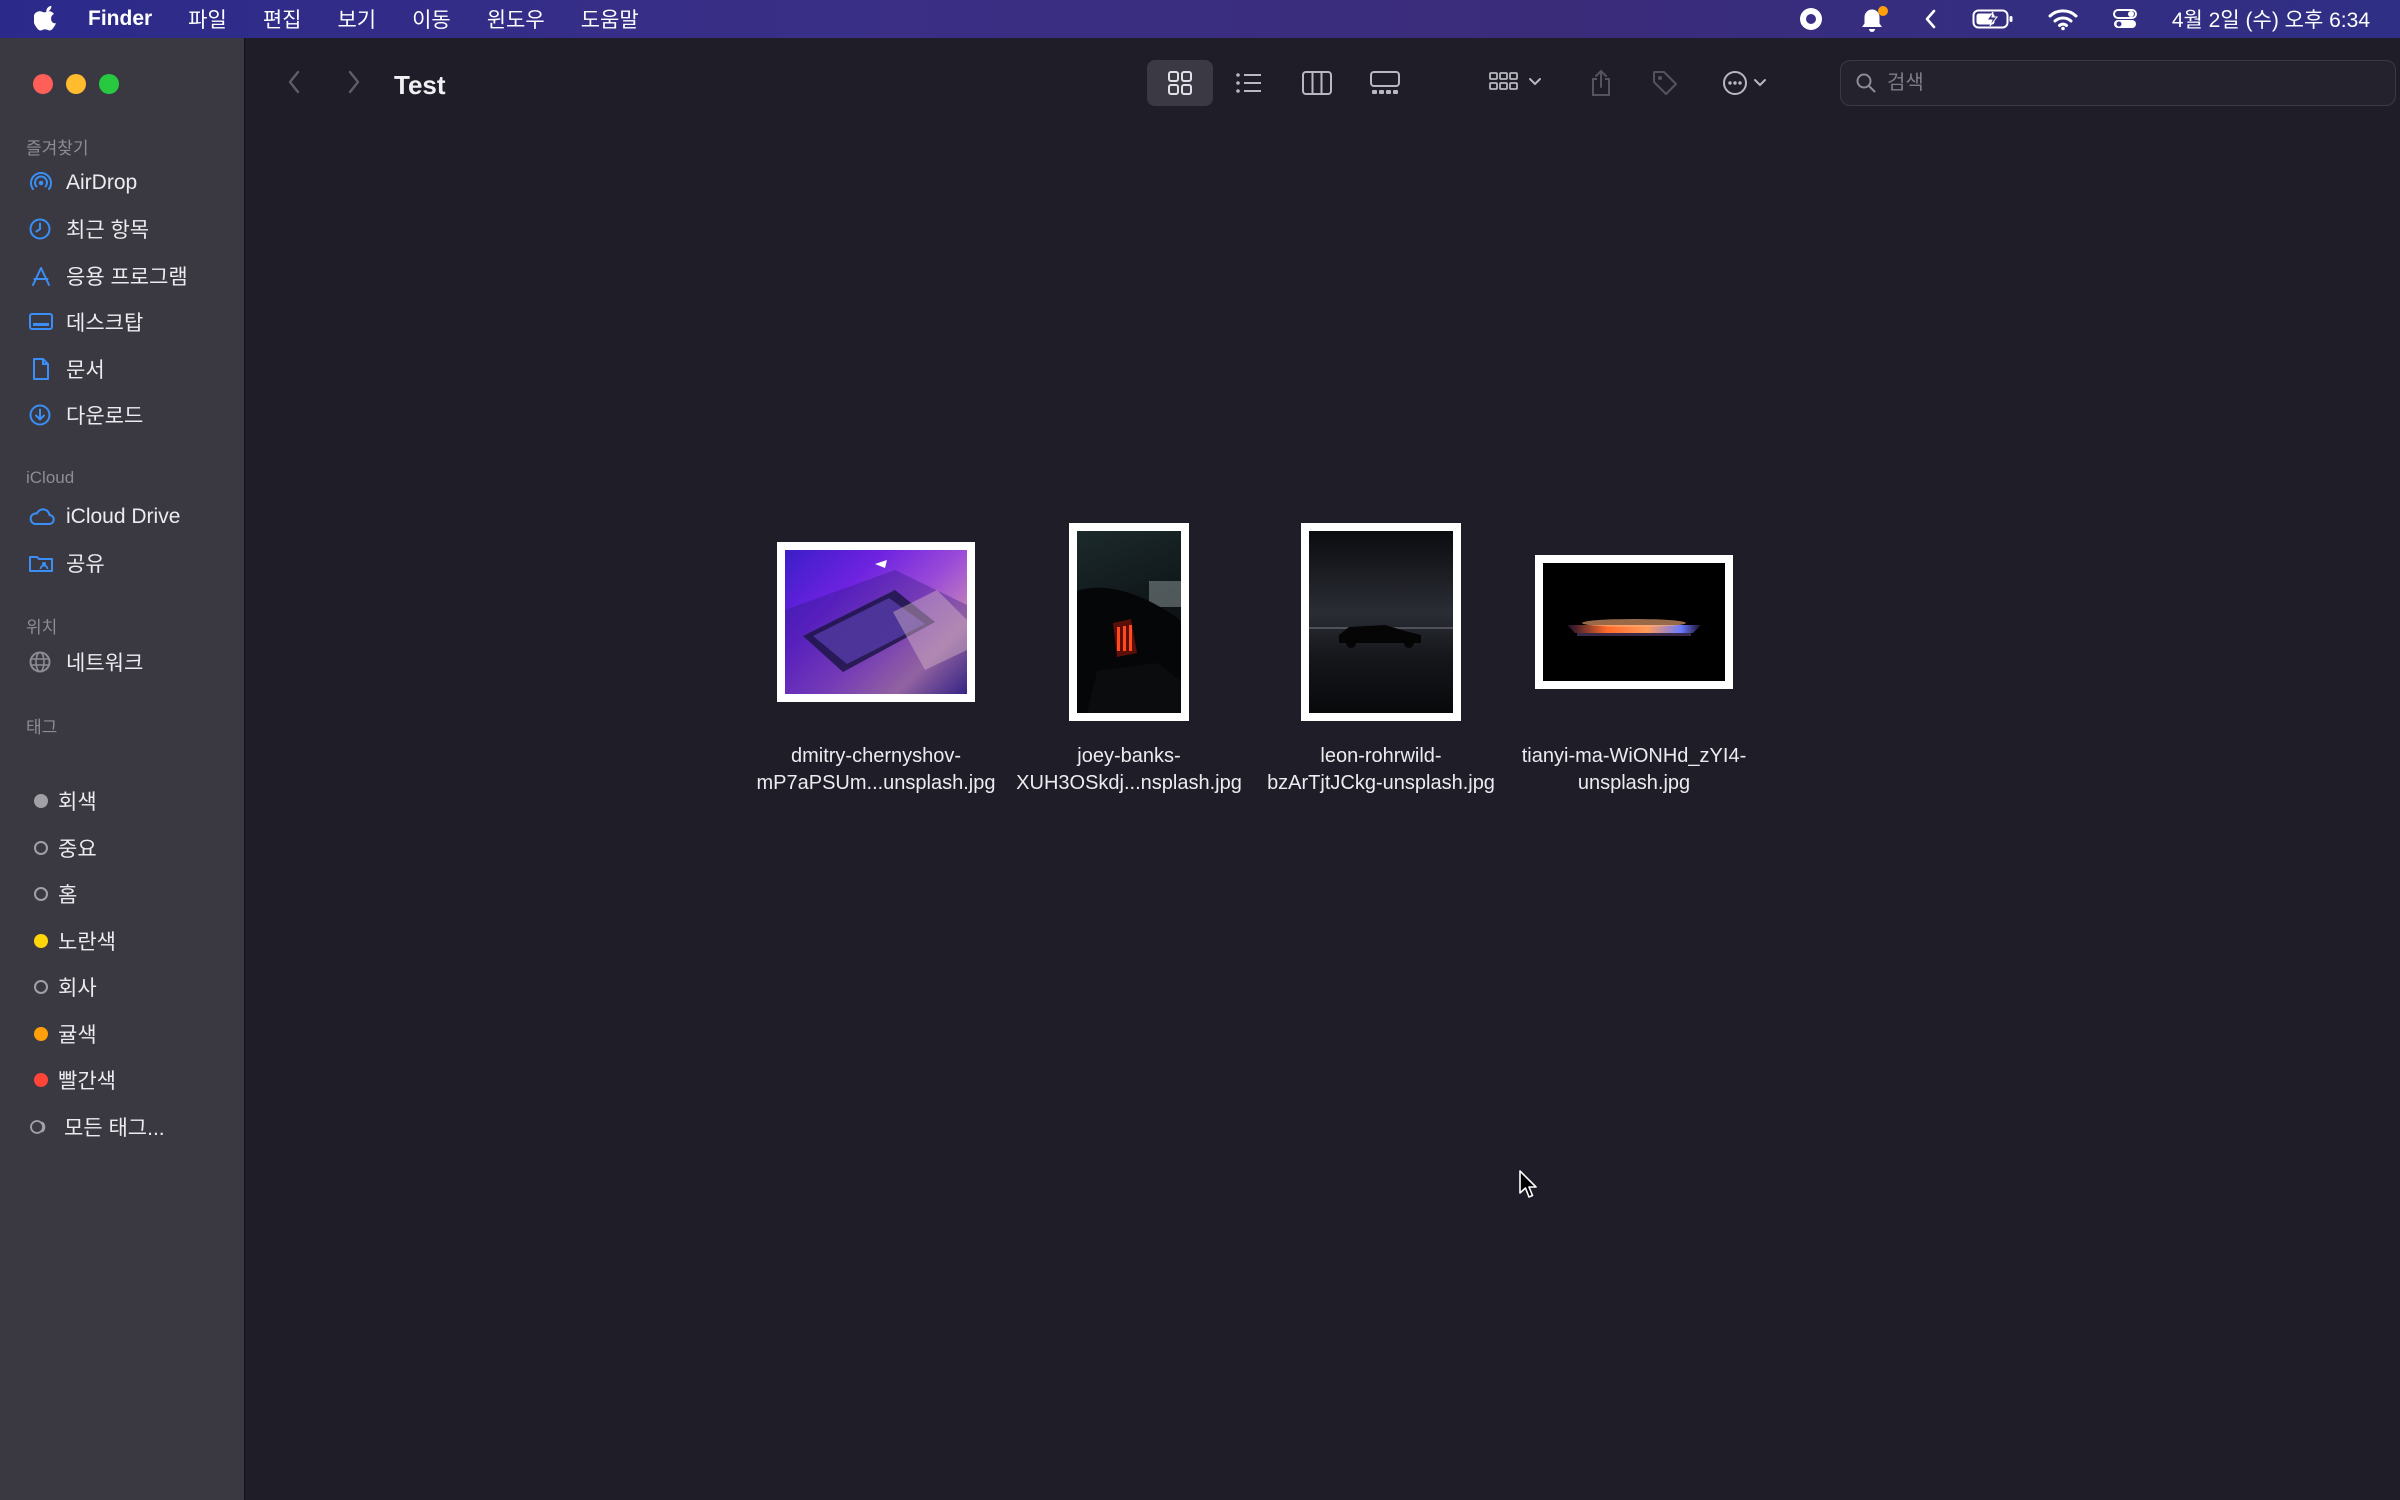 The height and width of the screenshot is (1500, 2400). I want to click on screen-record-icon, so click(1811, 19).